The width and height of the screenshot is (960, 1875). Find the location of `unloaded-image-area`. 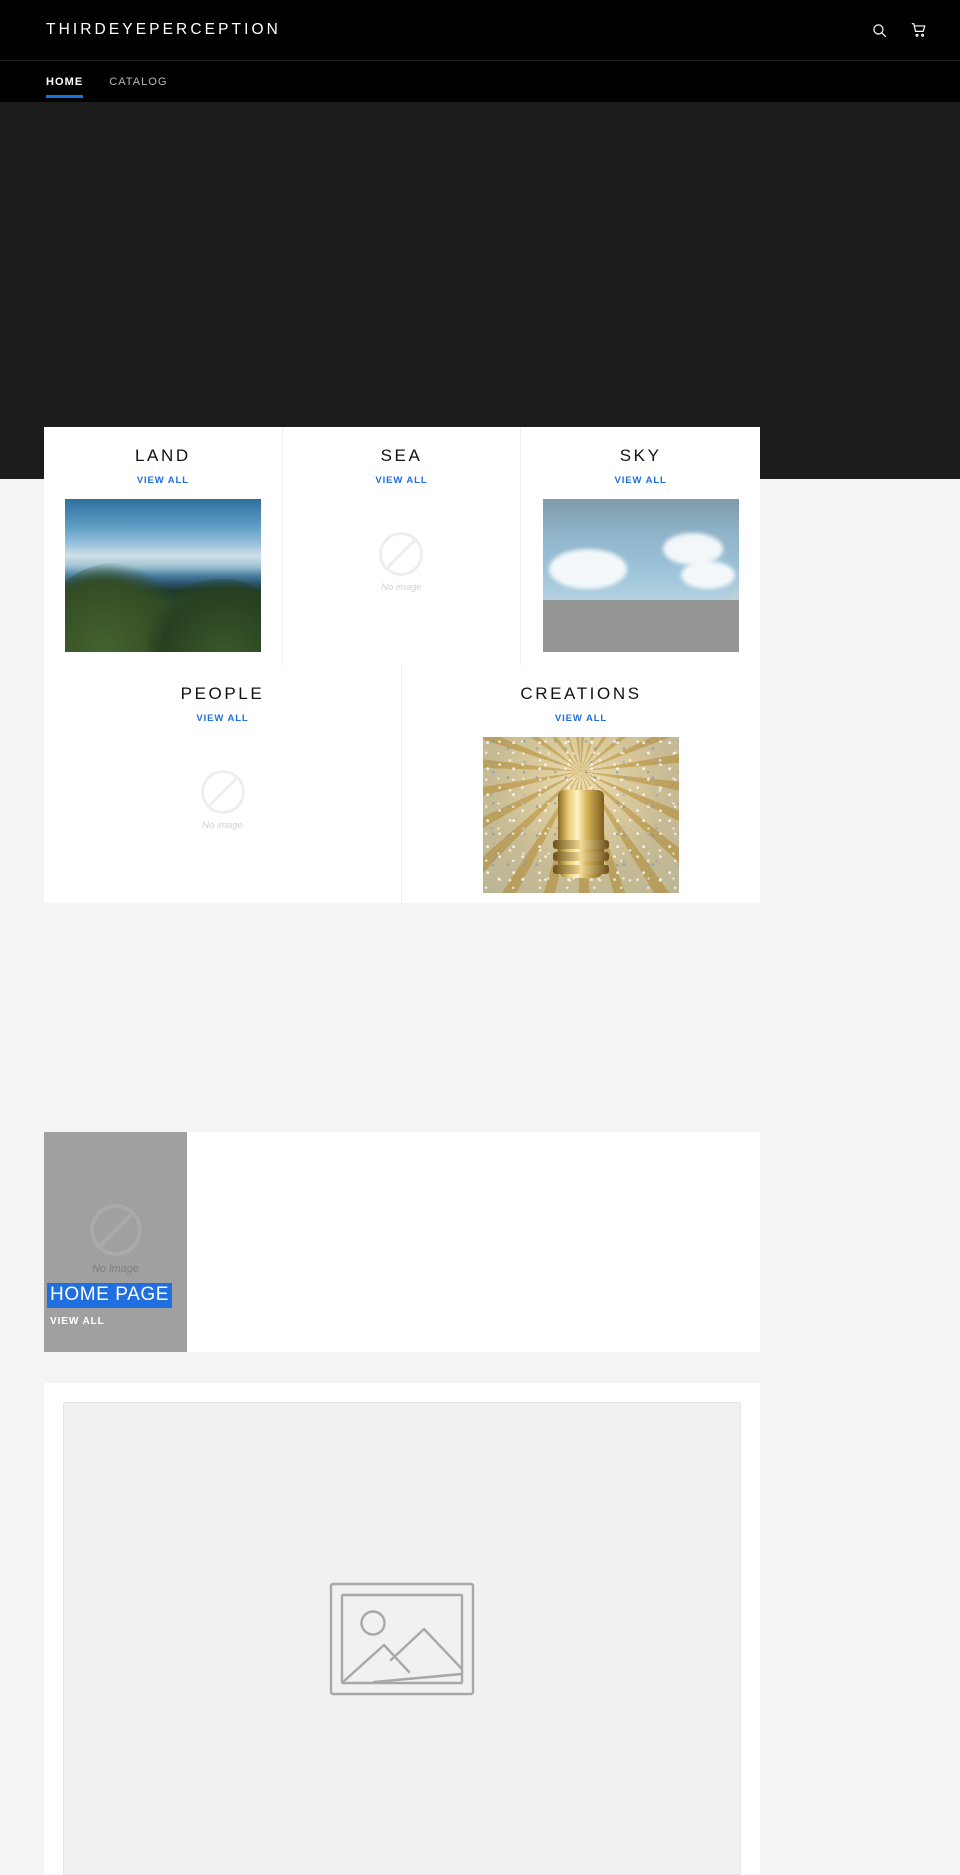

unloaded-image-area is located at coordinates (640, 626).